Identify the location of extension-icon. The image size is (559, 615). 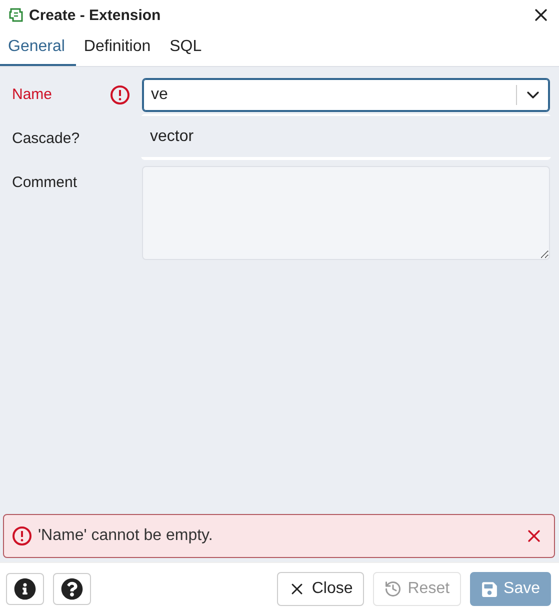
(16, 15).